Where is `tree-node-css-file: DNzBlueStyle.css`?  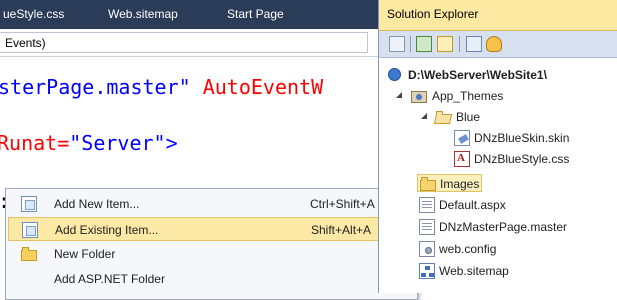
tree-node-css-file: DNzBlueStyle.css is located at coordinates (533, 159).